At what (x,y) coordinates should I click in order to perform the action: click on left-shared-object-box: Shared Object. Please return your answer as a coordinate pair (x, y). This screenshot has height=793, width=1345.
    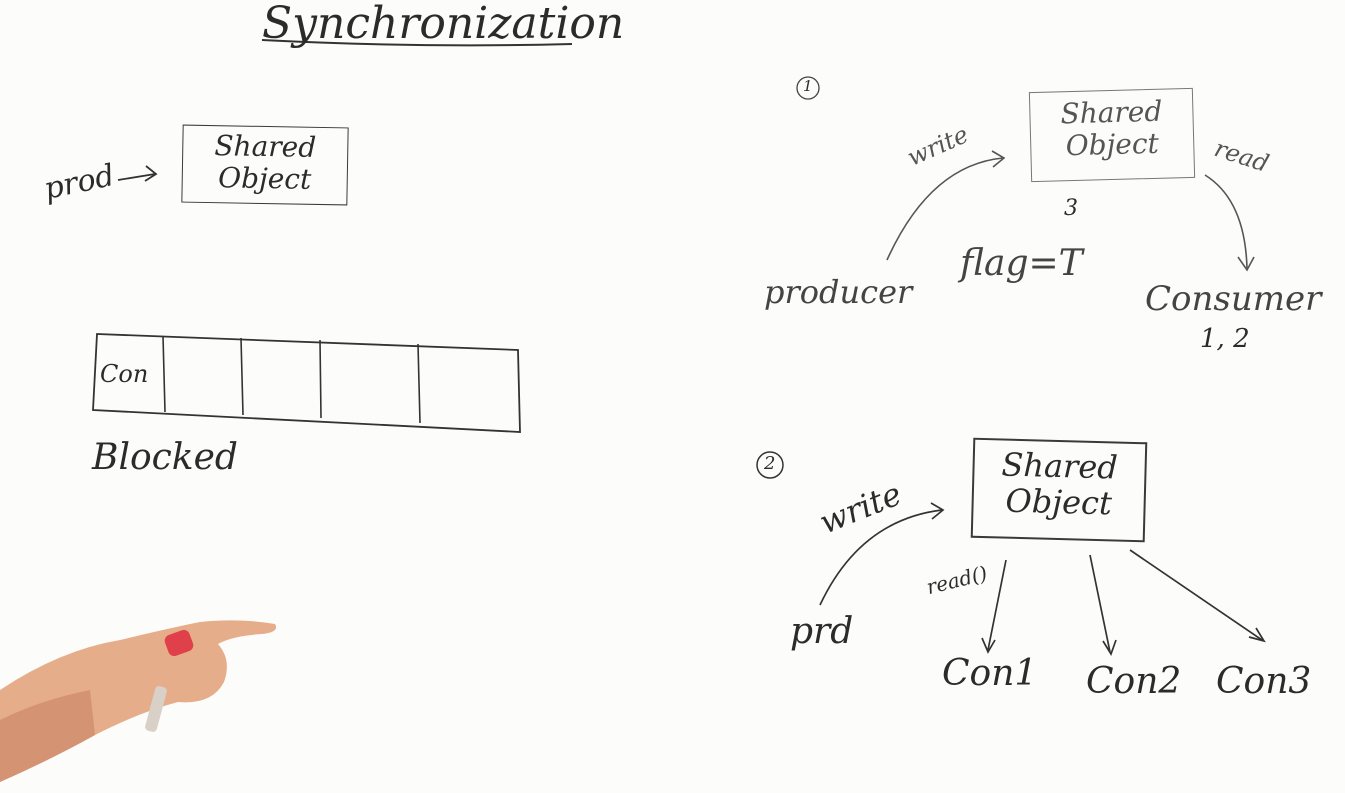
    Looking at the image, I should click on (265, 165).